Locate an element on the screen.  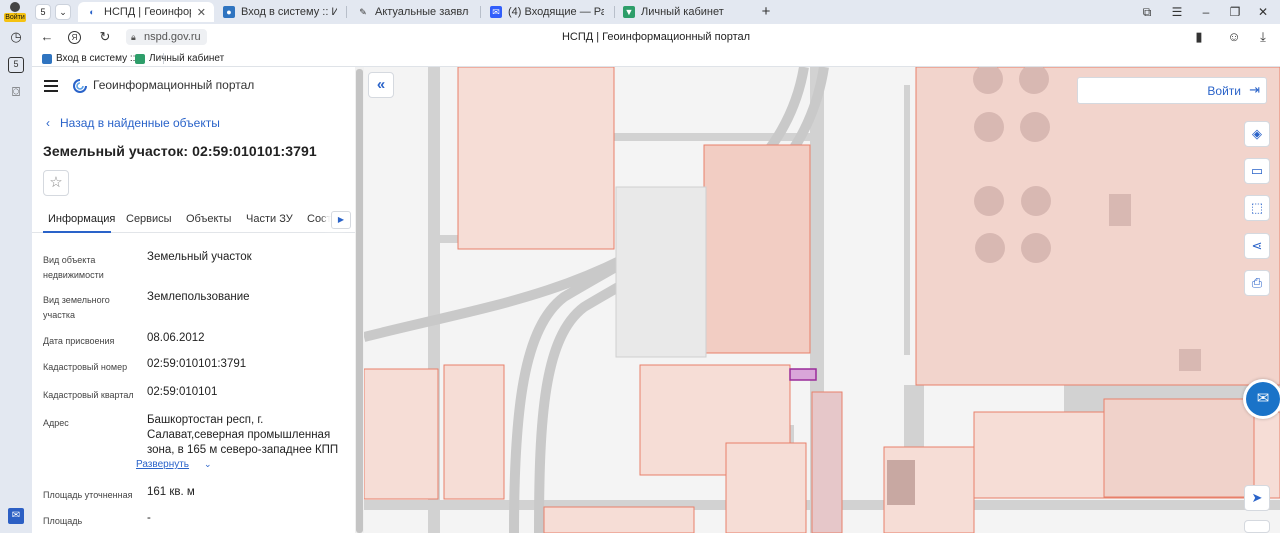
info-key: Кадастровый номер is located at coordinates (85, 367).